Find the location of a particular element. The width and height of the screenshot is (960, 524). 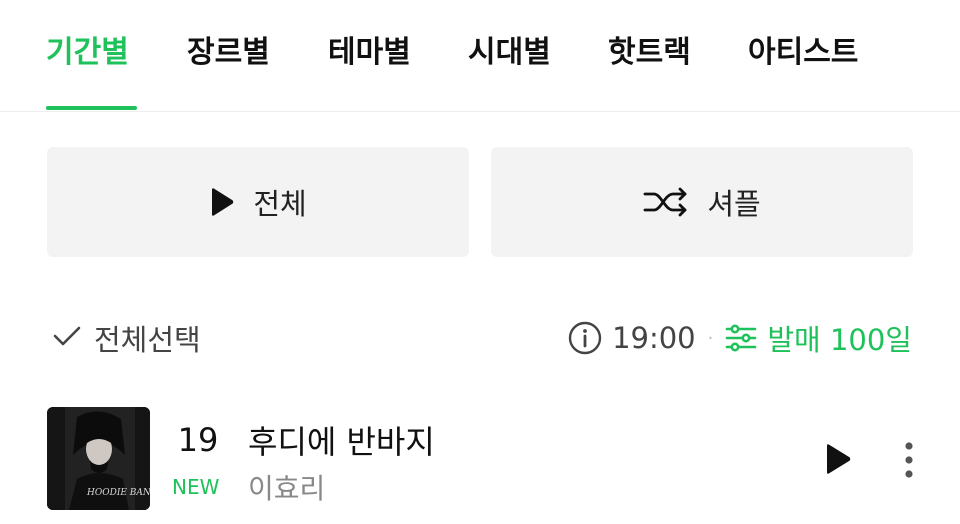

track-rank: 19 is located at coordinates (198, 440).